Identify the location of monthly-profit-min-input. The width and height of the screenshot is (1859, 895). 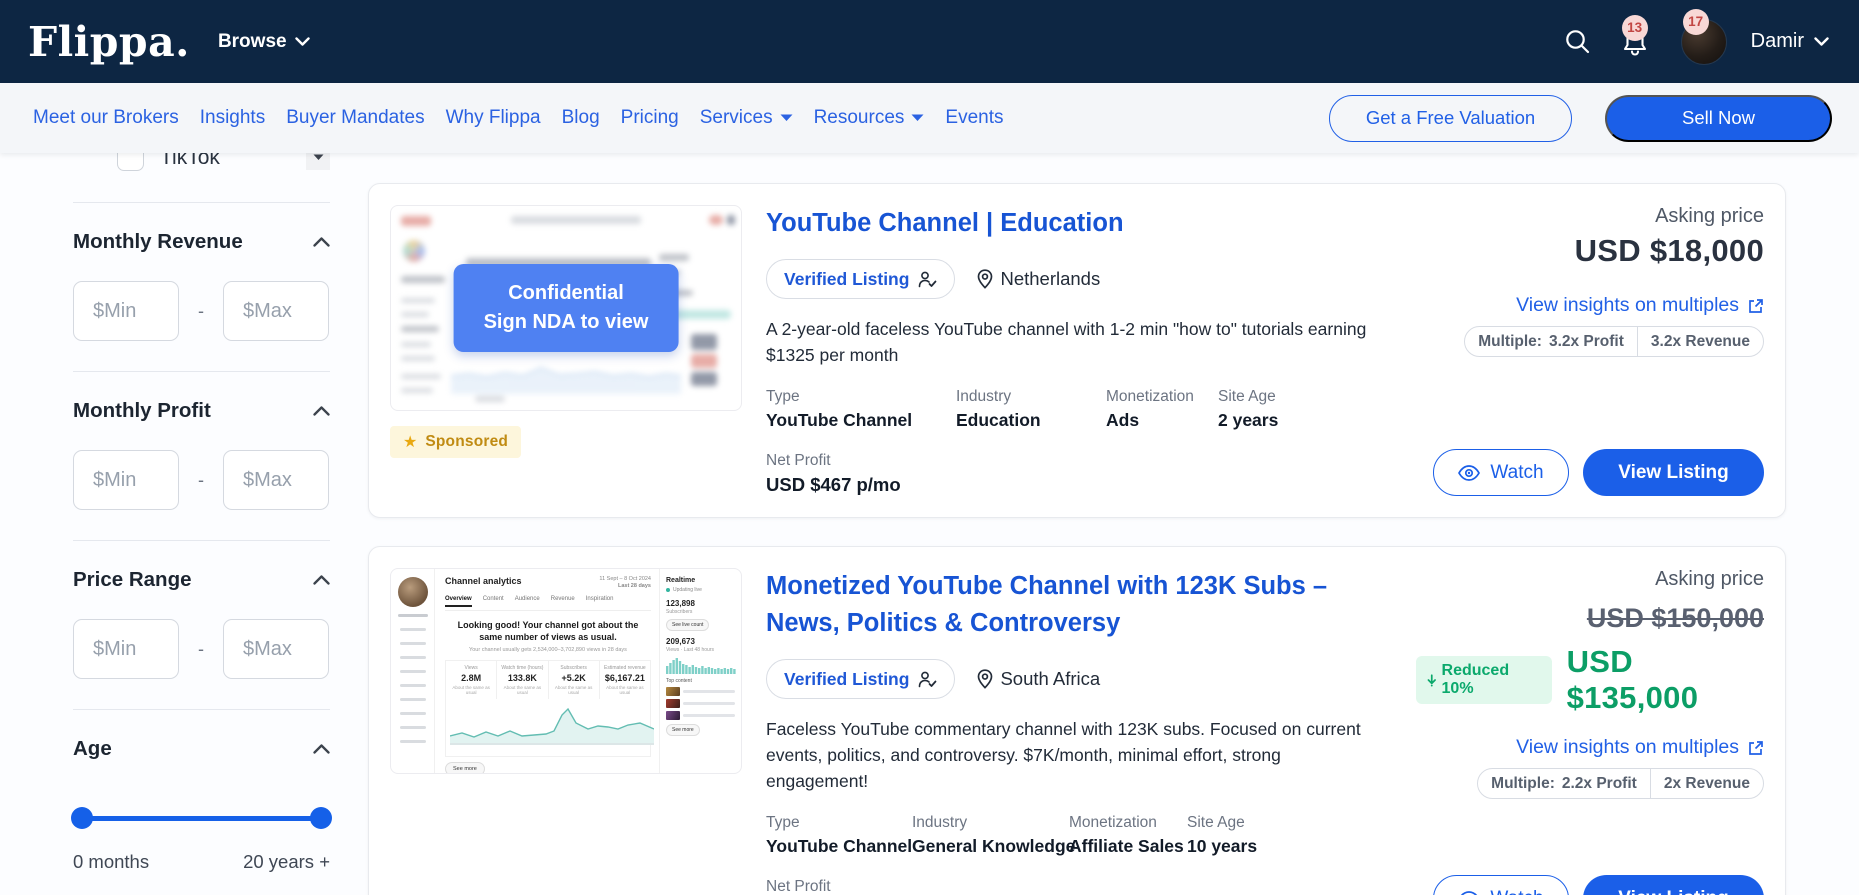
(126, 480).